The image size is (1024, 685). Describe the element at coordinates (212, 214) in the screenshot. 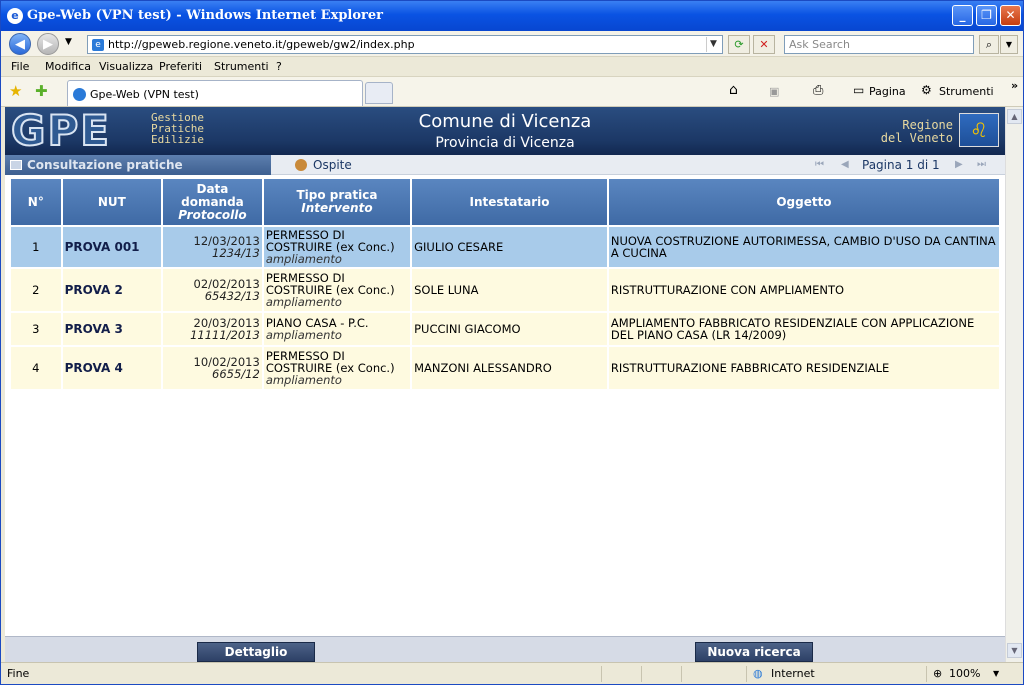

I see `header-protocollo: Protocollo` at that location.